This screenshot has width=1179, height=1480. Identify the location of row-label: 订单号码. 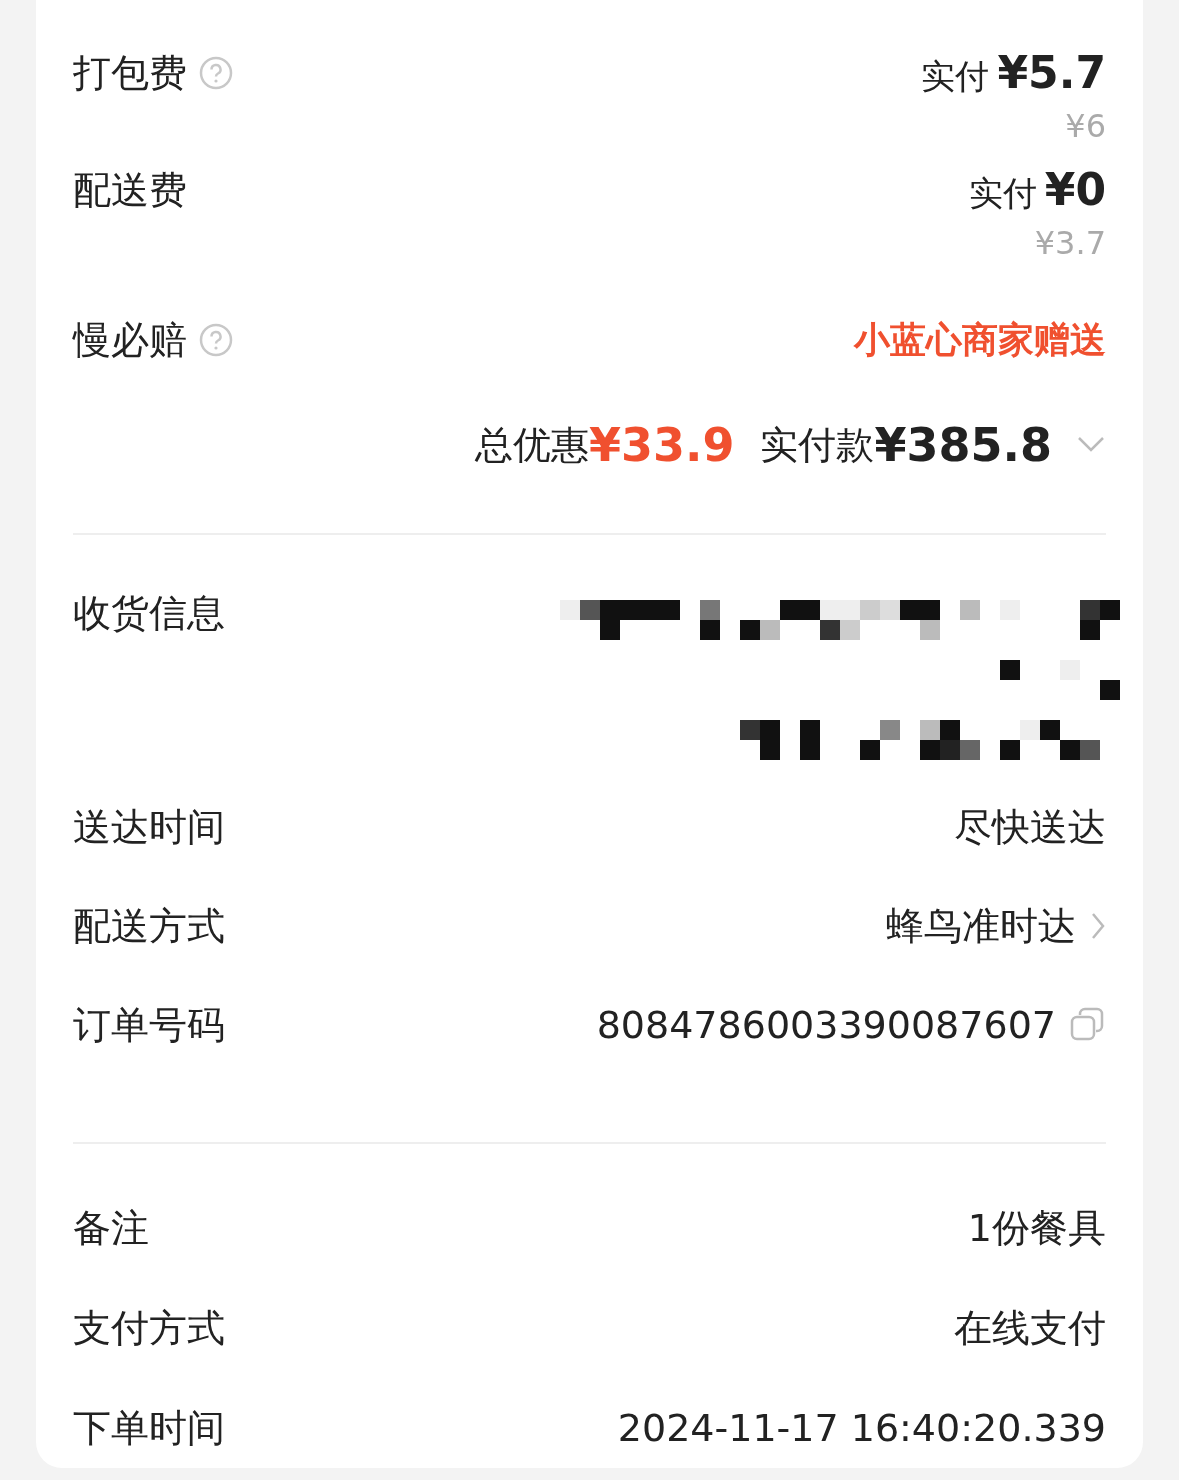
(149, 1025).